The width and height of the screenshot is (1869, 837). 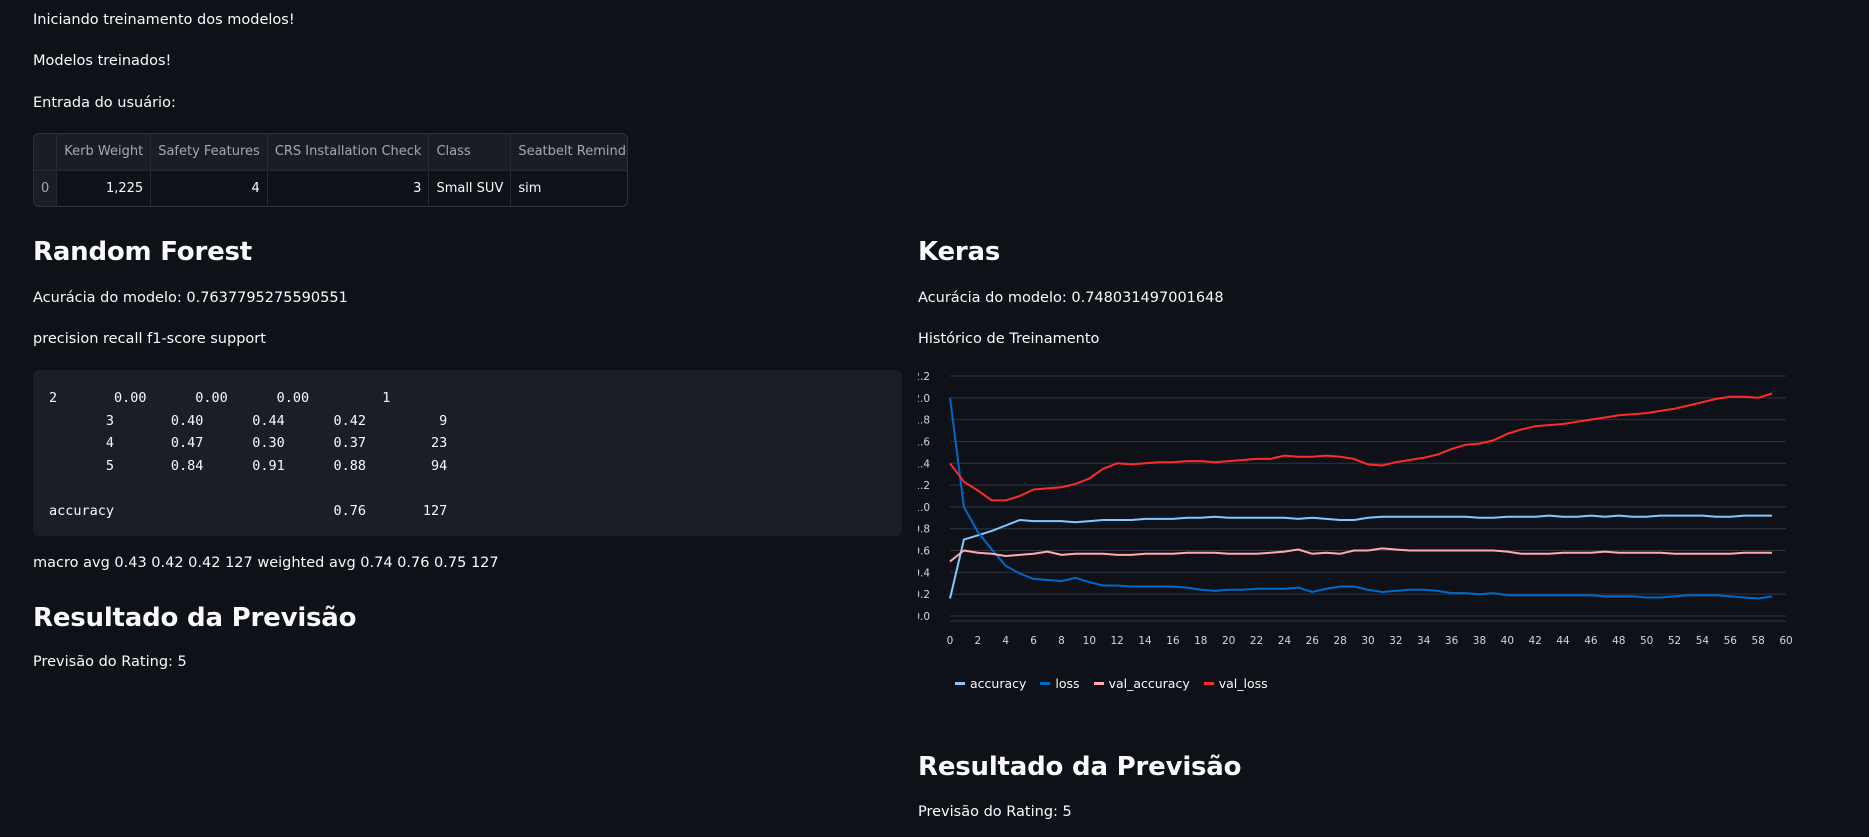 What do you see at coordinates (1080, 767) in the screenshot?
I see `keras-result-title: Resultado da Previsão` at bounding box center [1080, 767].